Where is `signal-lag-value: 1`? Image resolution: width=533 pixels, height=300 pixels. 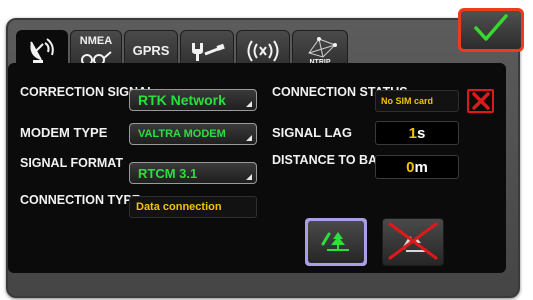
signal-lag-value: 1 is located at coordinates (412, 133).